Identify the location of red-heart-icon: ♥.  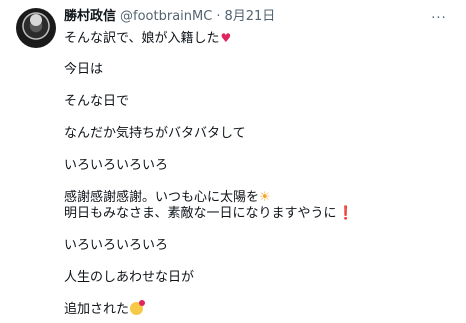
(226, 38).